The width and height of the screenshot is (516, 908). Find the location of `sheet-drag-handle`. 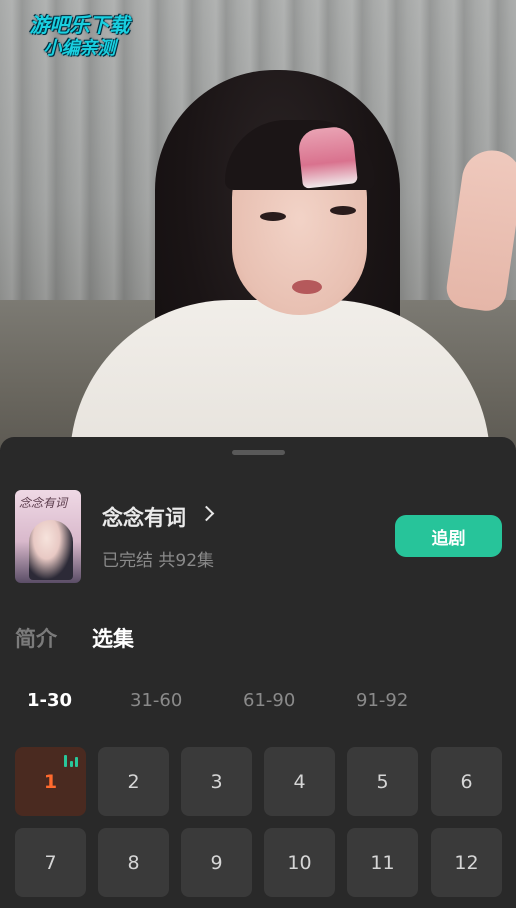

sheet-drag-handle is located at coordinates (258, 452).